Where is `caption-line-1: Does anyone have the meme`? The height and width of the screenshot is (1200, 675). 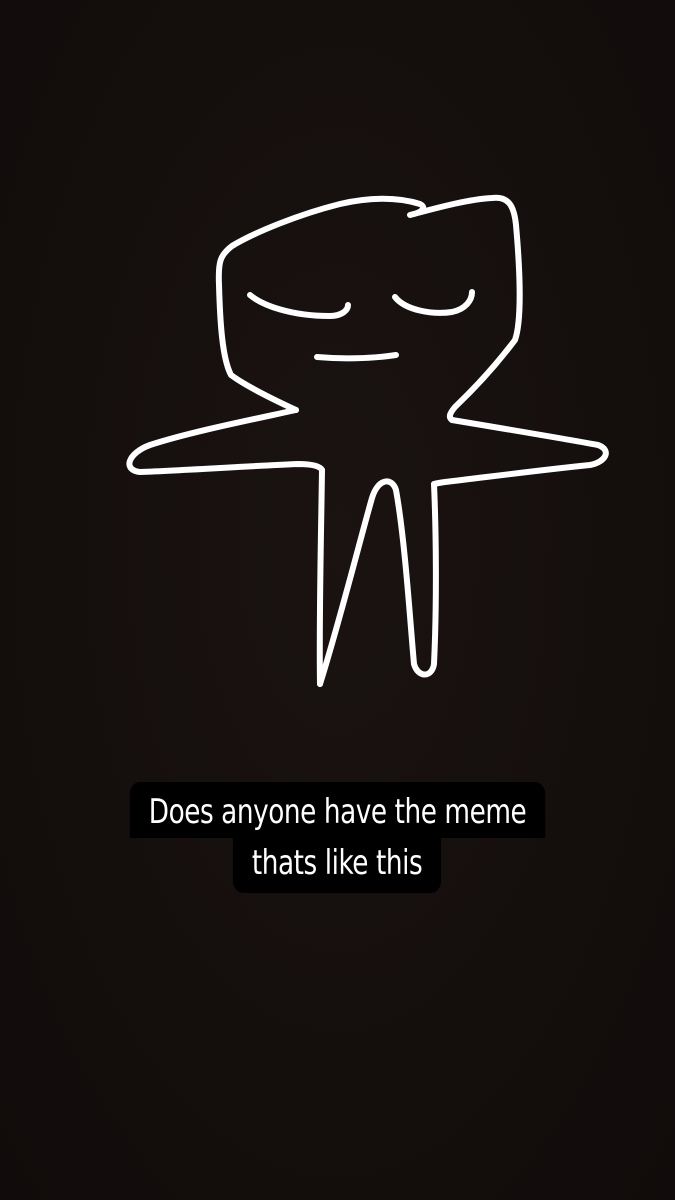 caption-line-1: Does anyone have the meme is located at coordinates (337, 810).